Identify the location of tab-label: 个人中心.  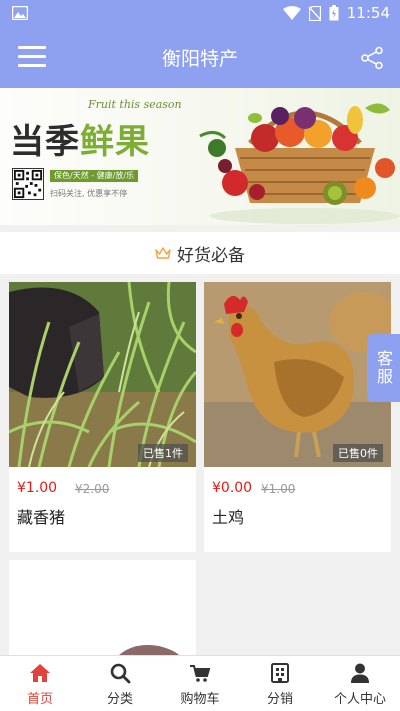
(359, 699).